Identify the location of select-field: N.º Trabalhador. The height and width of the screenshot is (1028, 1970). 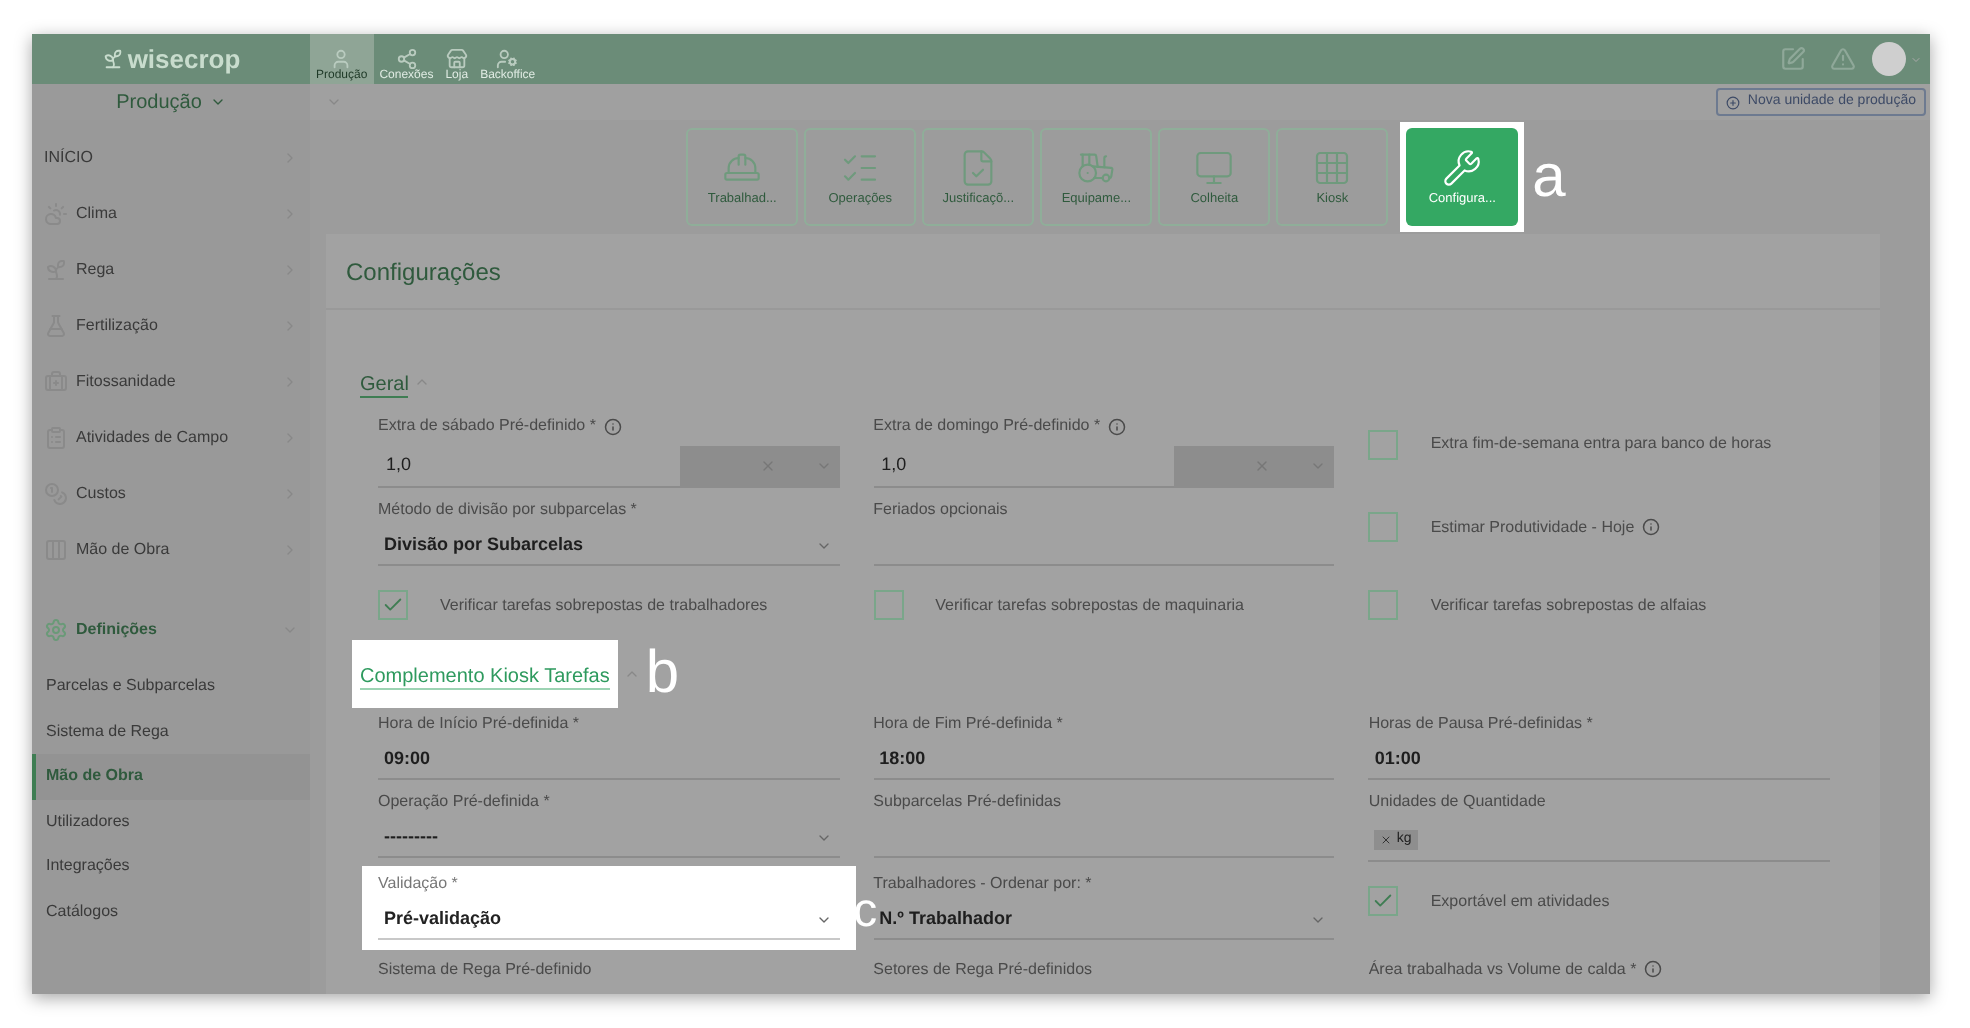
(1104, 921).